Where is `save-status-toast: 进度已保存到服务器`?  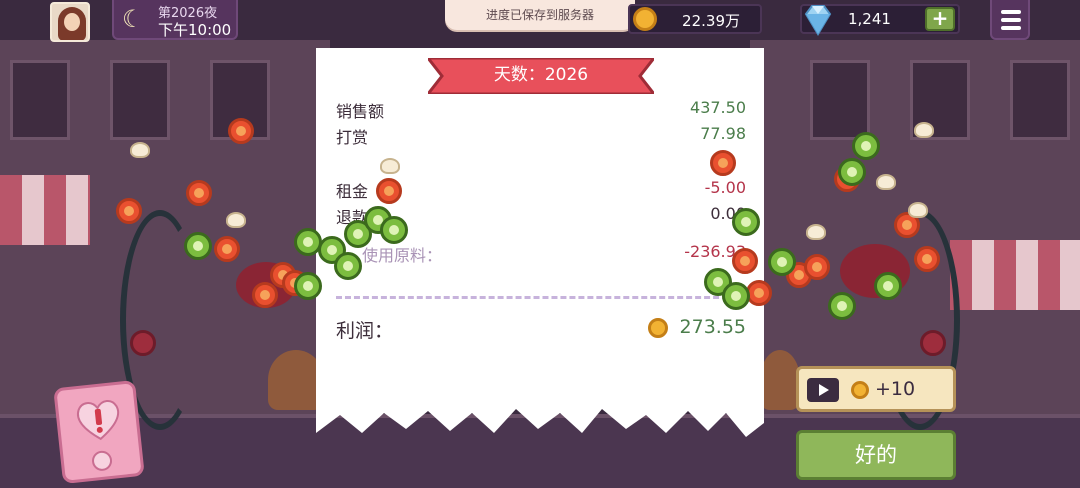 save-status-toast: 进度已保存到服务器 is located at coordinates (540, 15).